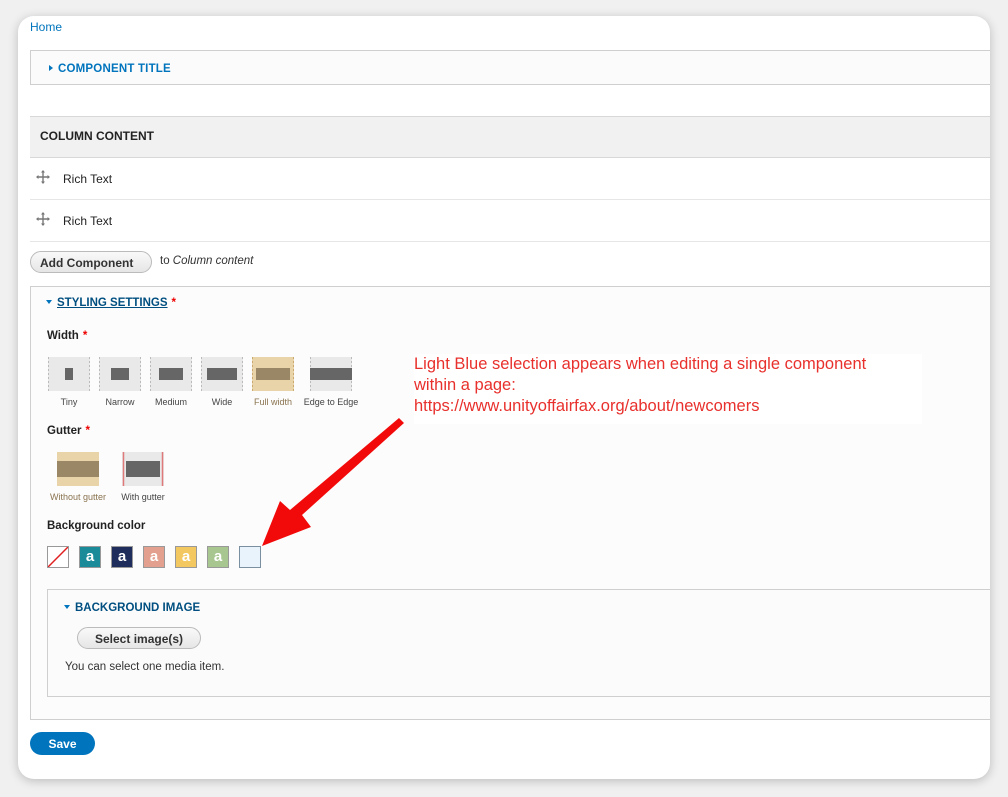 Image resolution: width=1008 pixels, height=797 pixels. What do you see at coordinates (91, 262) in the screenshot?
I see `add-component-button: Add Component` at bounding box center [91, 262].